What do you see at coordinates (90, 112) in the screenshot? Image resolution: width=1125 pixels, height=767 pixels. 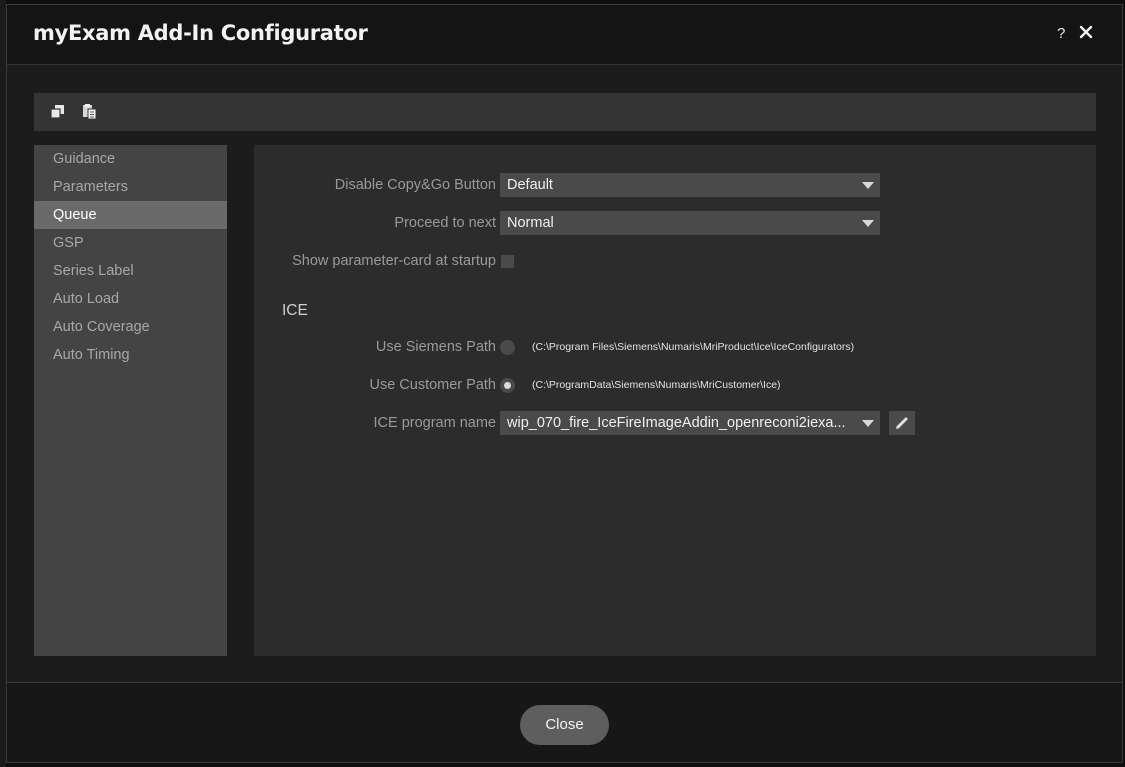 I see `paste-icon` at bounding box center [90, 112].